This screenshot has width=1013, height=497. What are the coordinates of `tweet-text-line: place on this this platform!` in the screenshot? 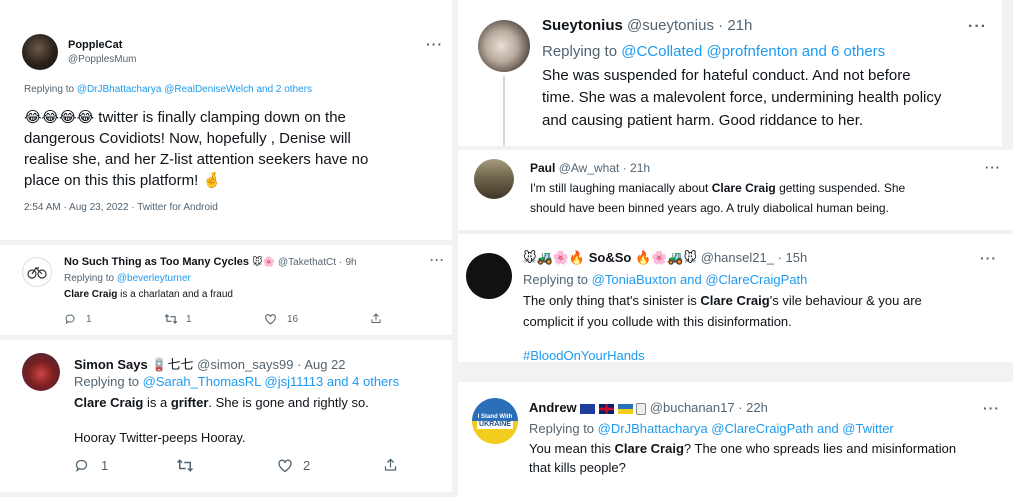 It's located at (111, 180).